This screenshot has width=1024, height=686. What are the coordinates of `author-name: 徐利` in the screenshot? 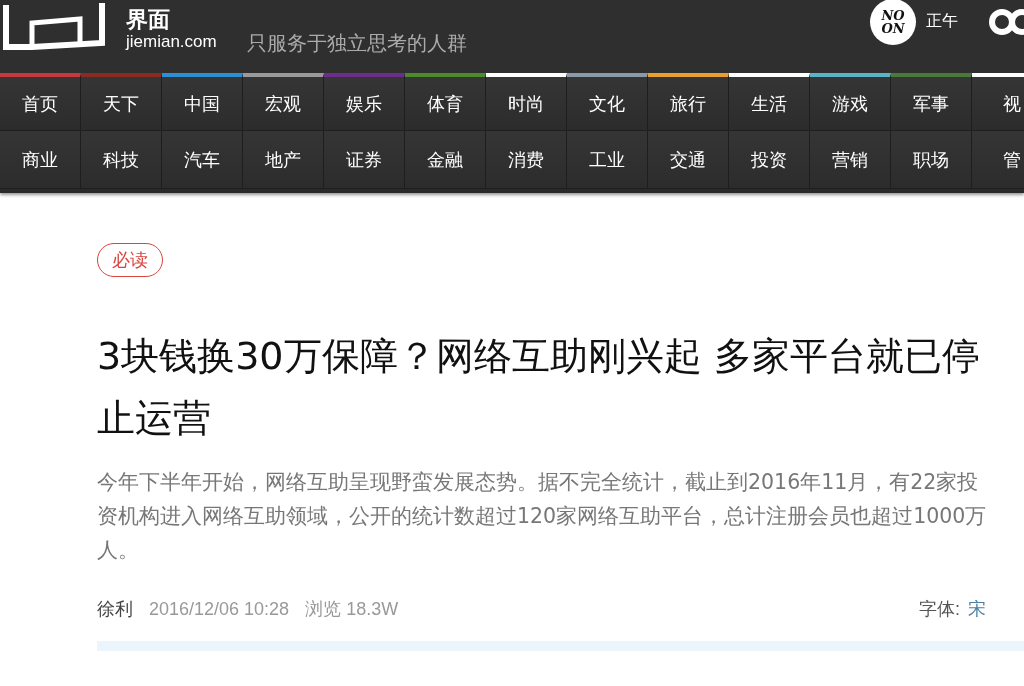 It's located at (115, 609).